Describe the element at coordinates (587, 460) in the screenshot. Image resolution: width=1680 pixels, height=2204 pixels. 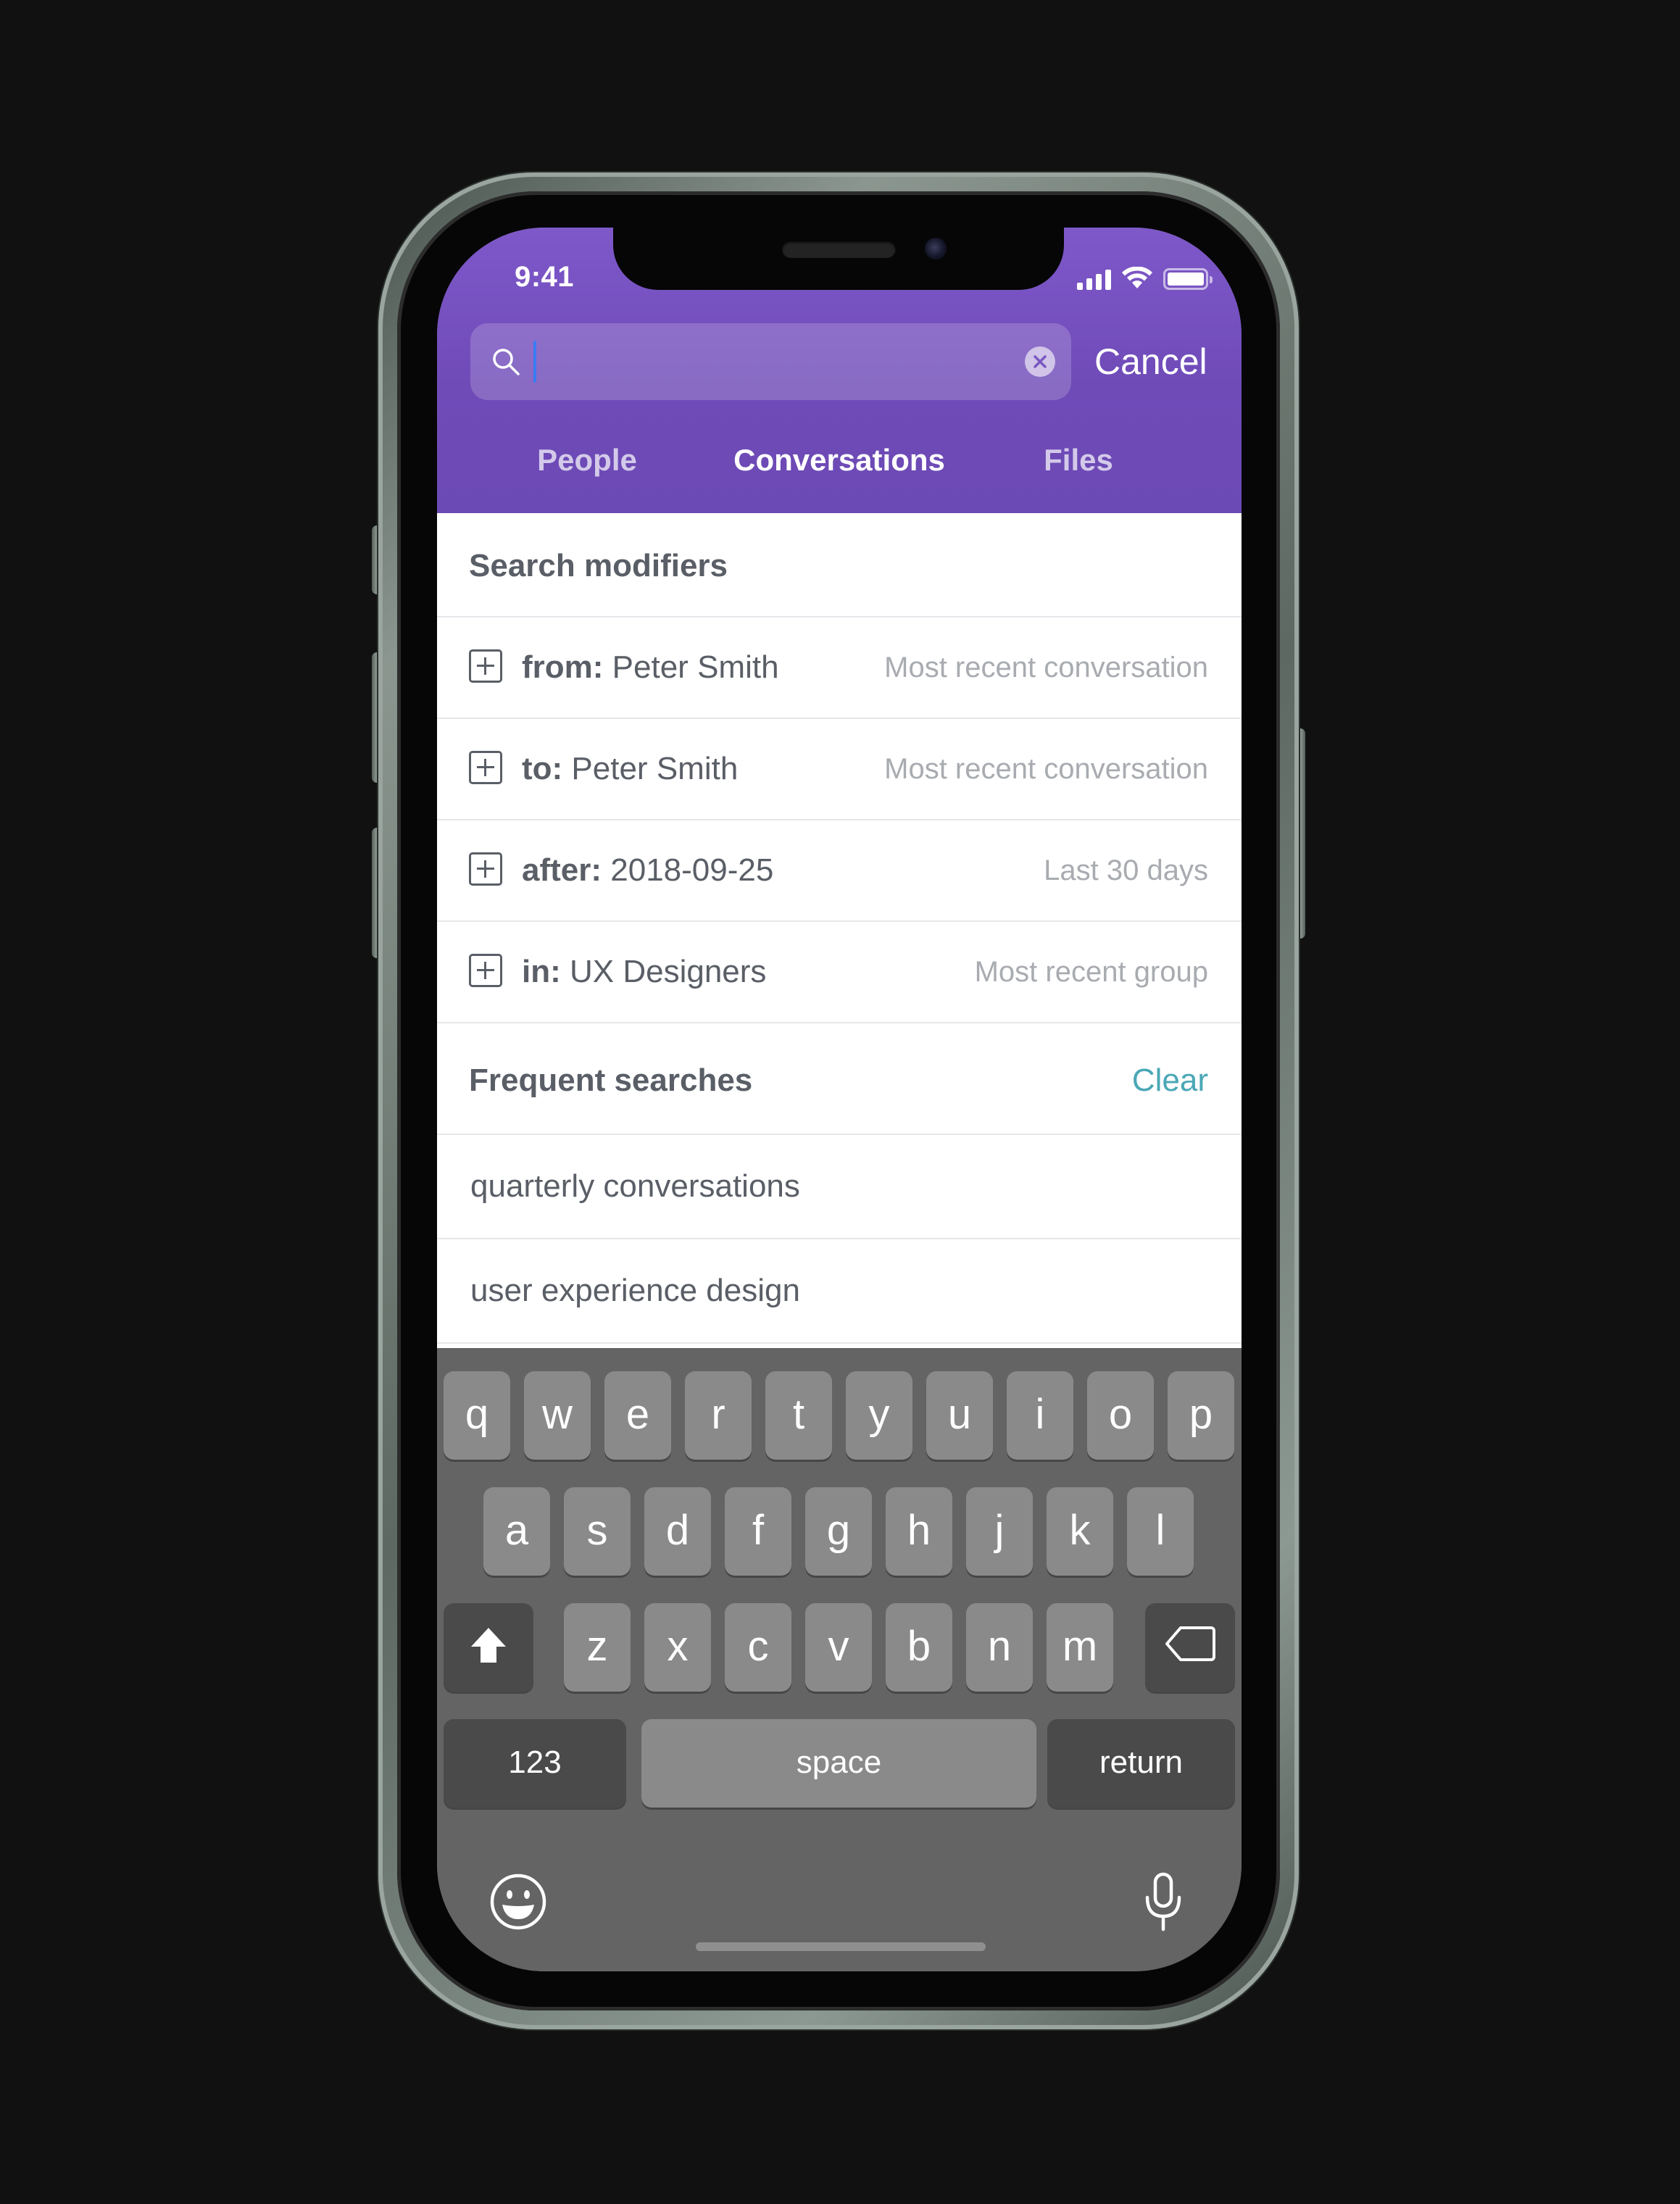
I see `tab-people: People` at that location.